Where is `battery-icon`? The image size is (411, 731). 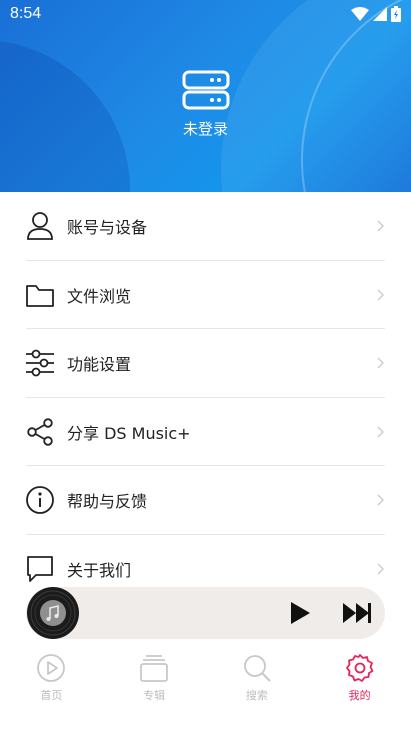 battery-icon is located at coordinates (396, 14).